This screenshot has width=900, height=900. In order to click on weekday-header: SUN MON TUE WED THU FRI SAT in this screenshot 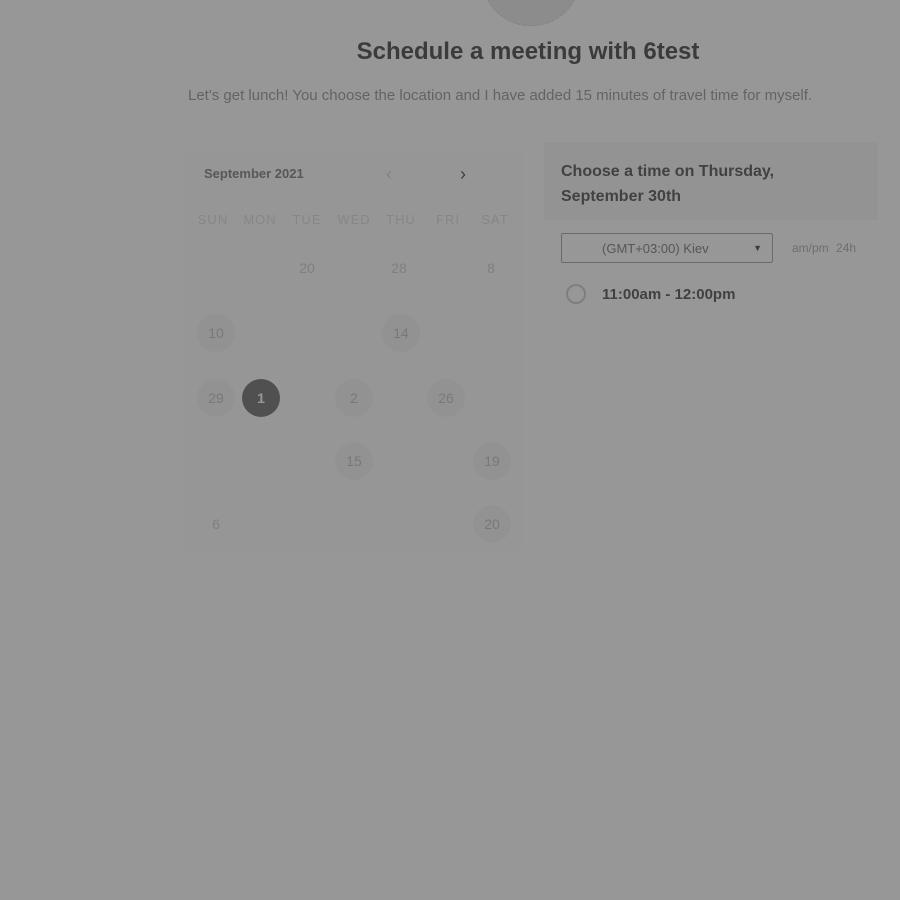, I will do `click(354, 219)`.